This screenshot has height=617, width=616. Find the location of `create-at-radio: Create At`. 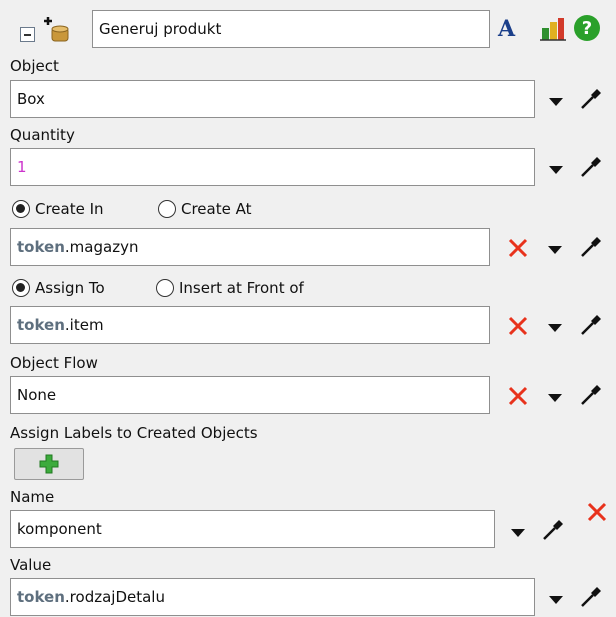

create-at-radio: Create At is located at coordinates (205, 209).